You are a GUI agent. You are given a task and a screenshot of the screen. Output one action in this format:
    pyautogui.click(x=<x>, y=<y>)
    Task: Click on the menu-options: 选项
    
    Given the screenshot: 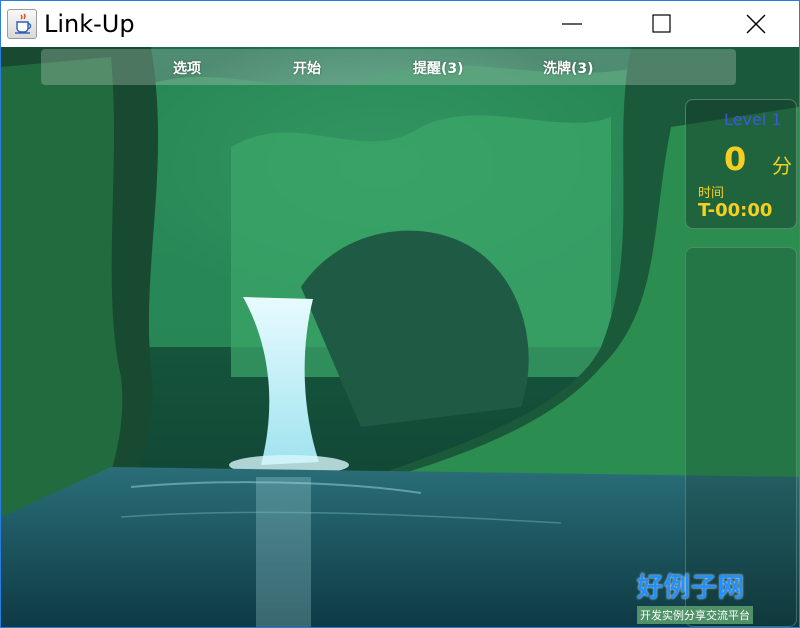 What is the action you would take?
    pyautogui.click(x=187, y=68)
    